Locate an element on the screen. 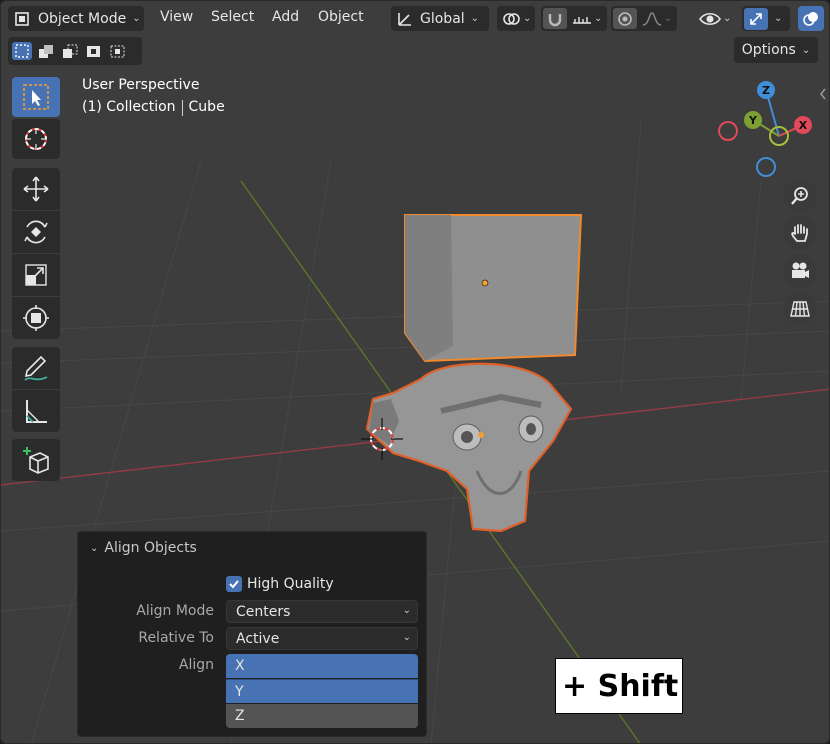  proportional-edit-icon is located at coordinates (625, 18).